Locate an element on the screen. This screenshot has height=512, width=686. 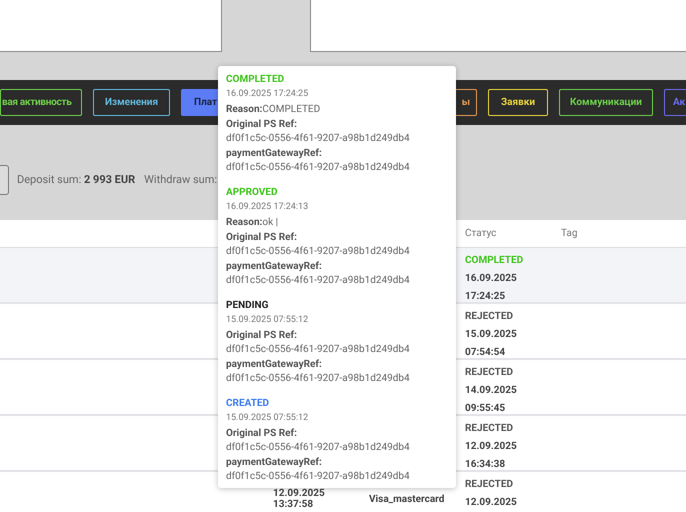
table-cell-text: 07:54:54 is located at coordinates (485, 353).